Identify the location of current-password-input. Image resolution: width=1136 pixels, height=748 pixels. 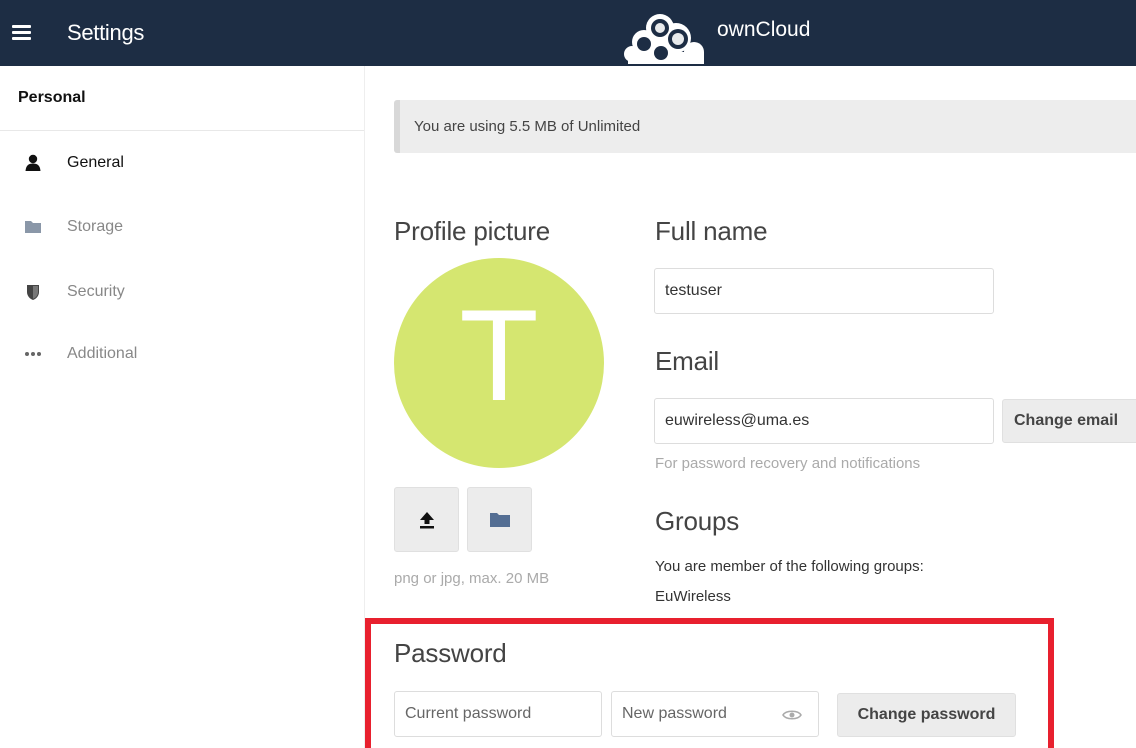
(498, 714).